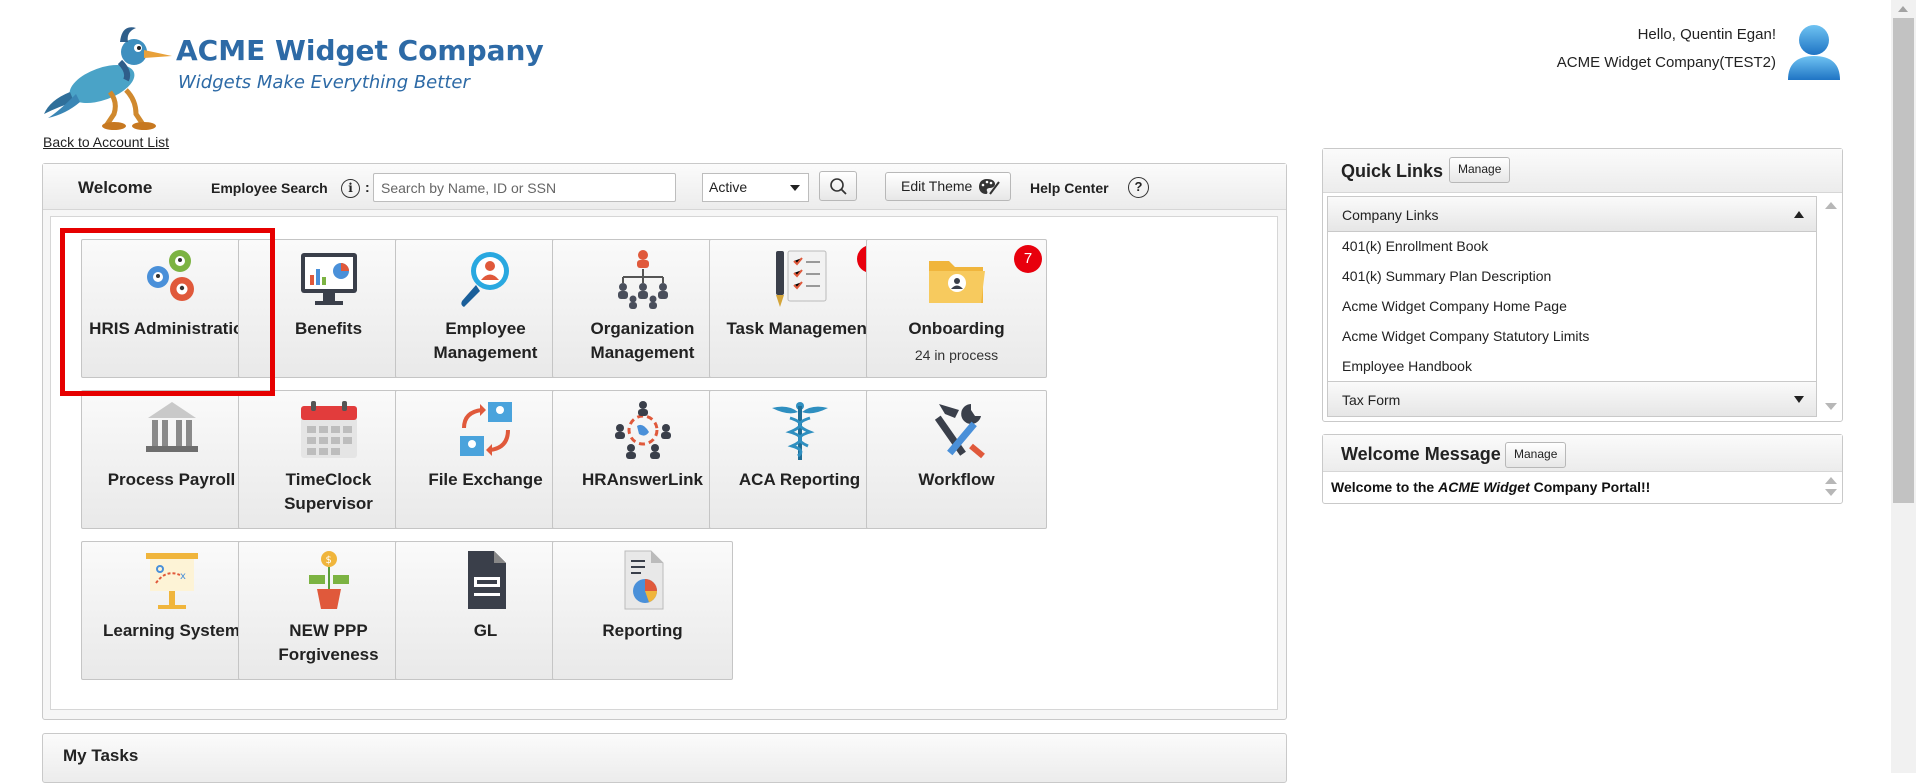  What do you see at coordinates (795, 188) in the screenshot?
I see `chevron-down-icon` at bounding box center [795, 188].